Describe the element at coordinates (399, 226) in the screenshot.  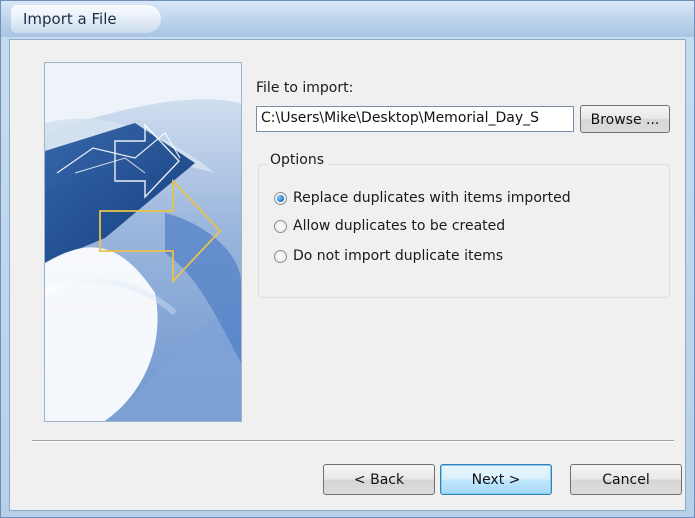
I see `radio-label: Allow duplicates to be created` at that location.